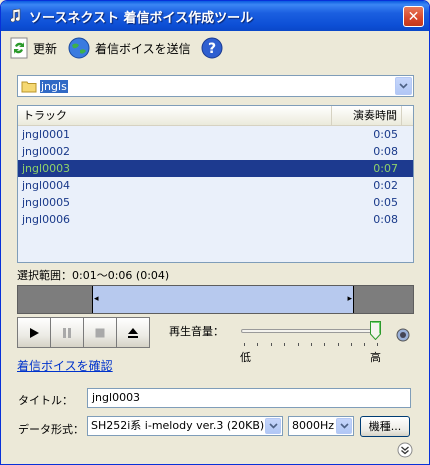 Image resolution: width=430 pixels, height=465 pixels. I want to click on pause-icon, so click(67, 332).